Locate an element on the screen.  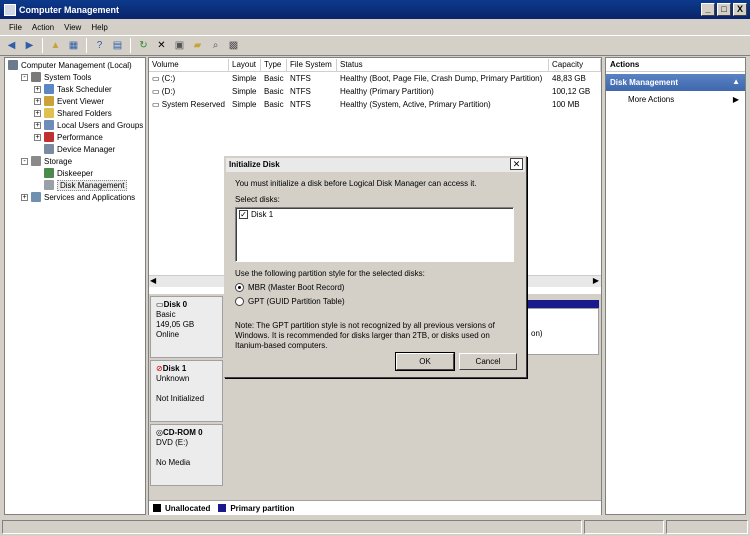
tree-item: Device Manager is located at coordinates (74, 149).